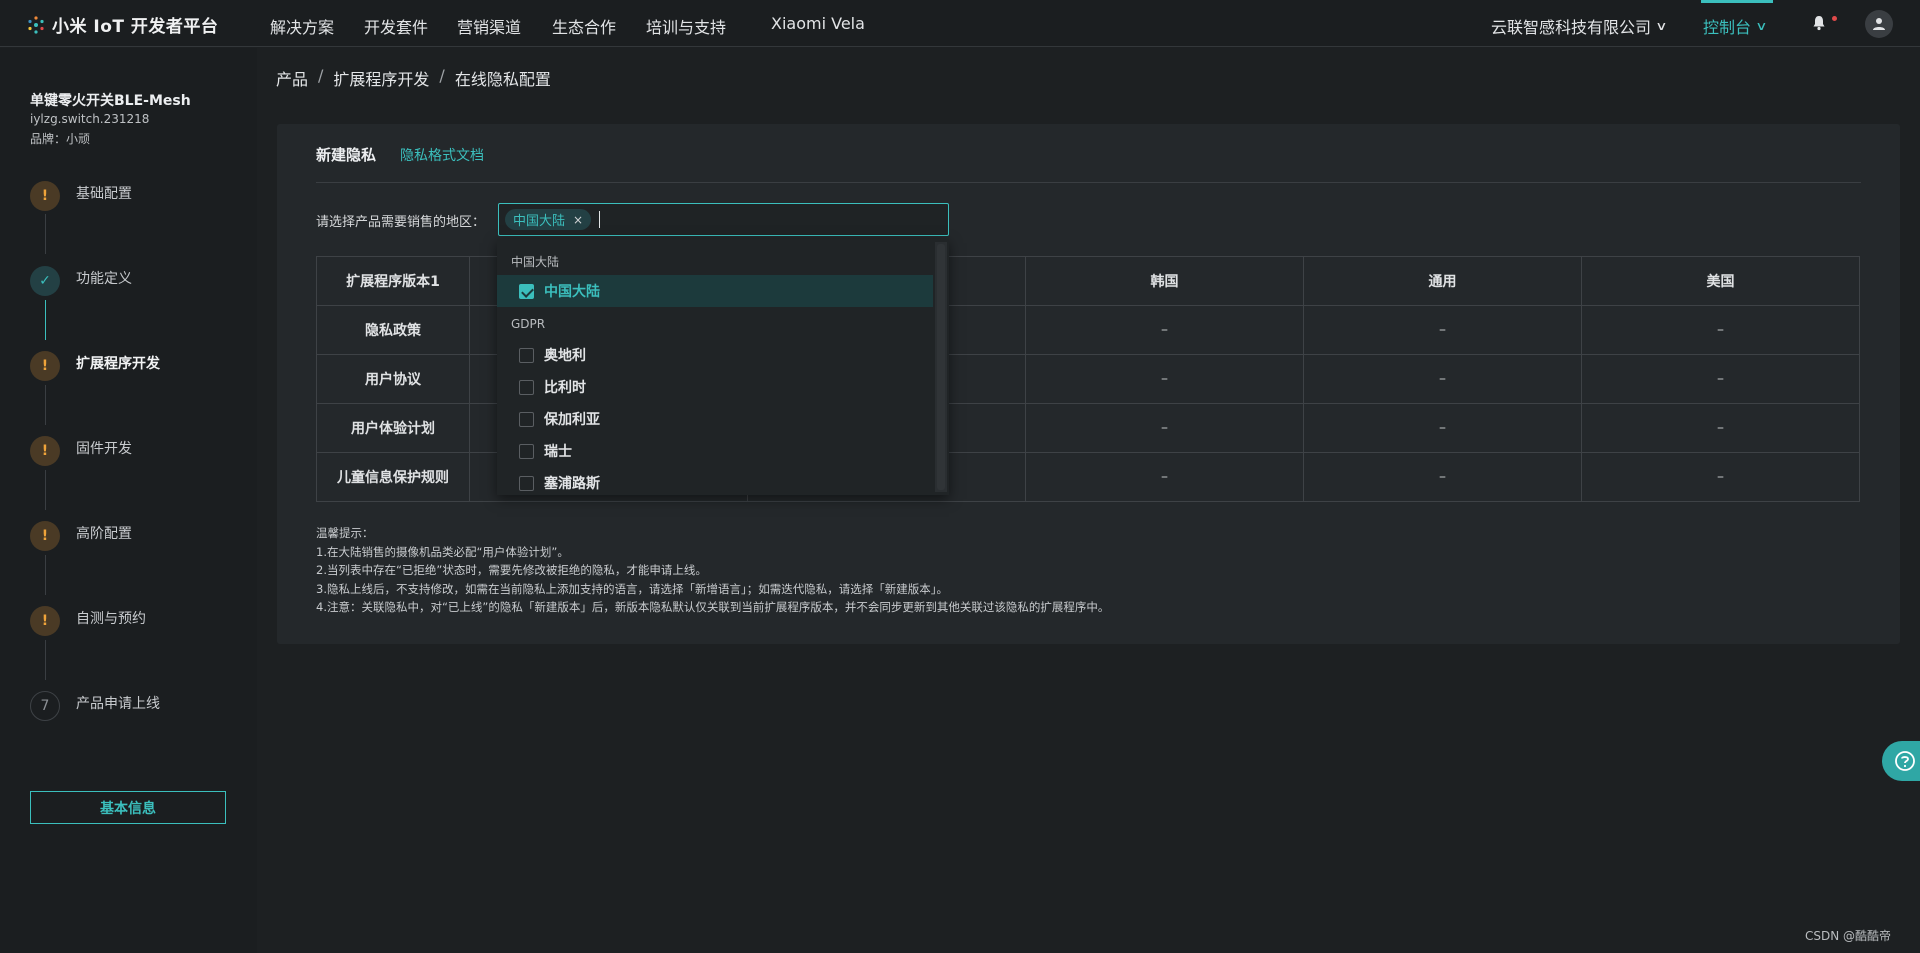 This screenshot has width=1920, height=953. What do you see at coordinates (565, 356) in the screenshot?
I see `option-label: 奥地利` at bounding box center [565, 356].